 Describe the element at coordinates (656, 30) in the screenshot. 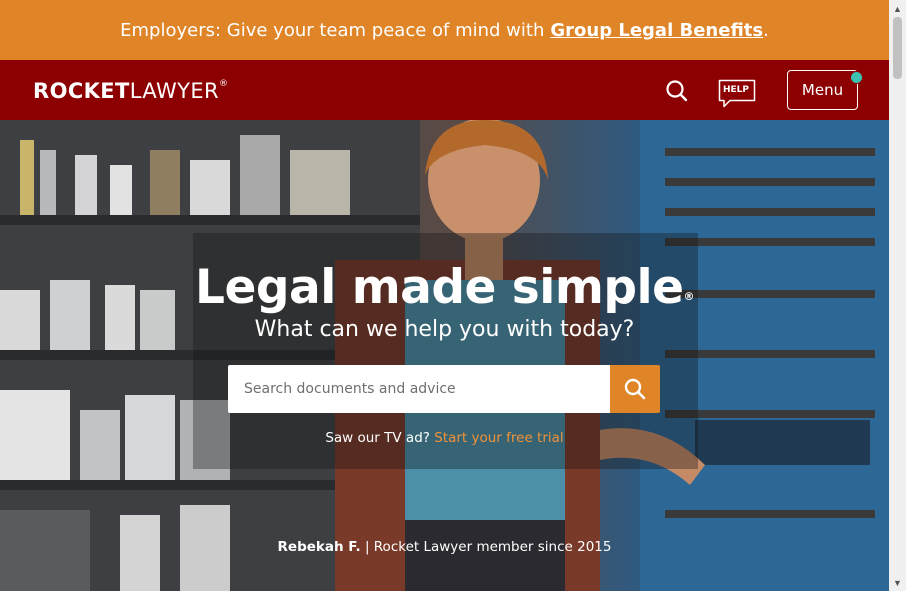

I see `group-legal-benefits-link: Group Legal Benefits` at that location.